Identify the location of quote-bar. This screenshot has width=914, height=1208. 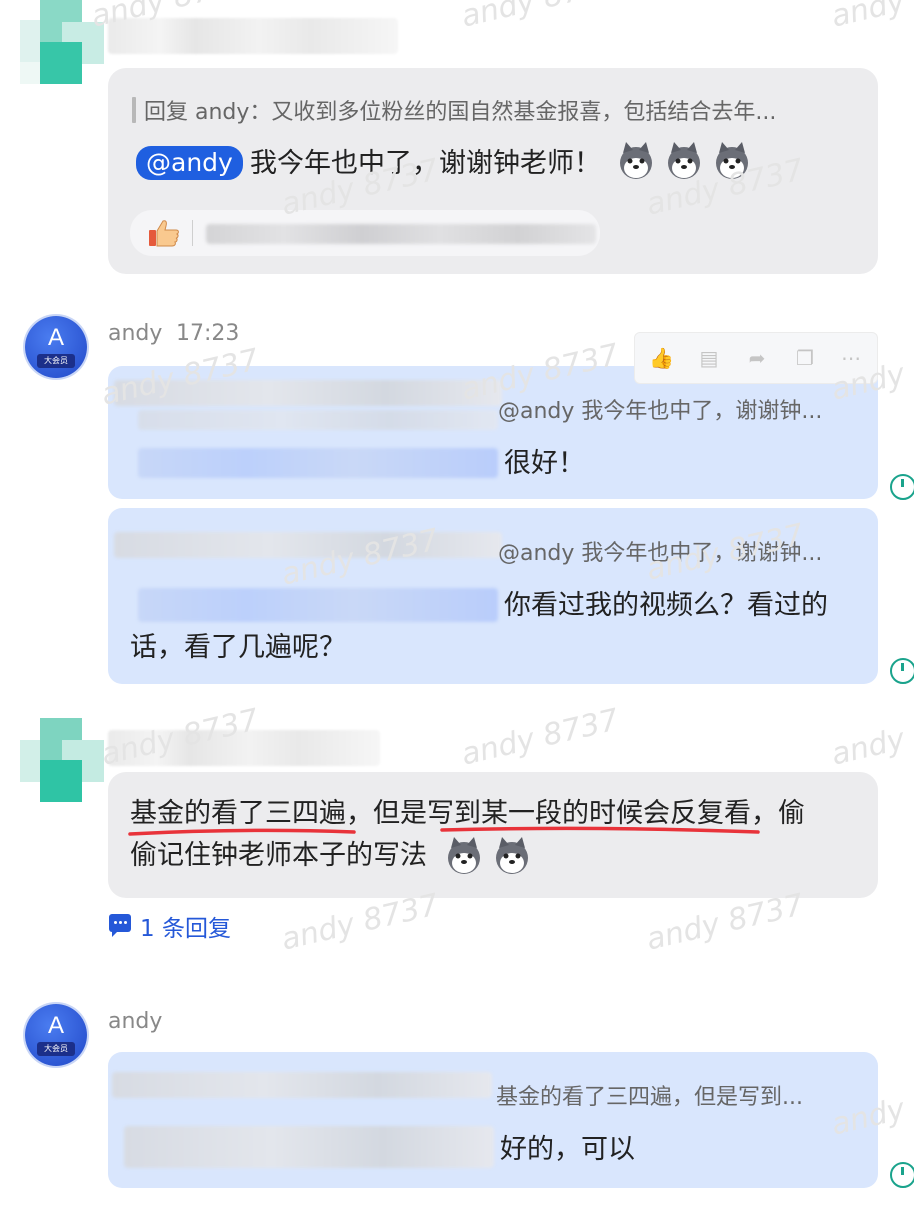
(134, 110).